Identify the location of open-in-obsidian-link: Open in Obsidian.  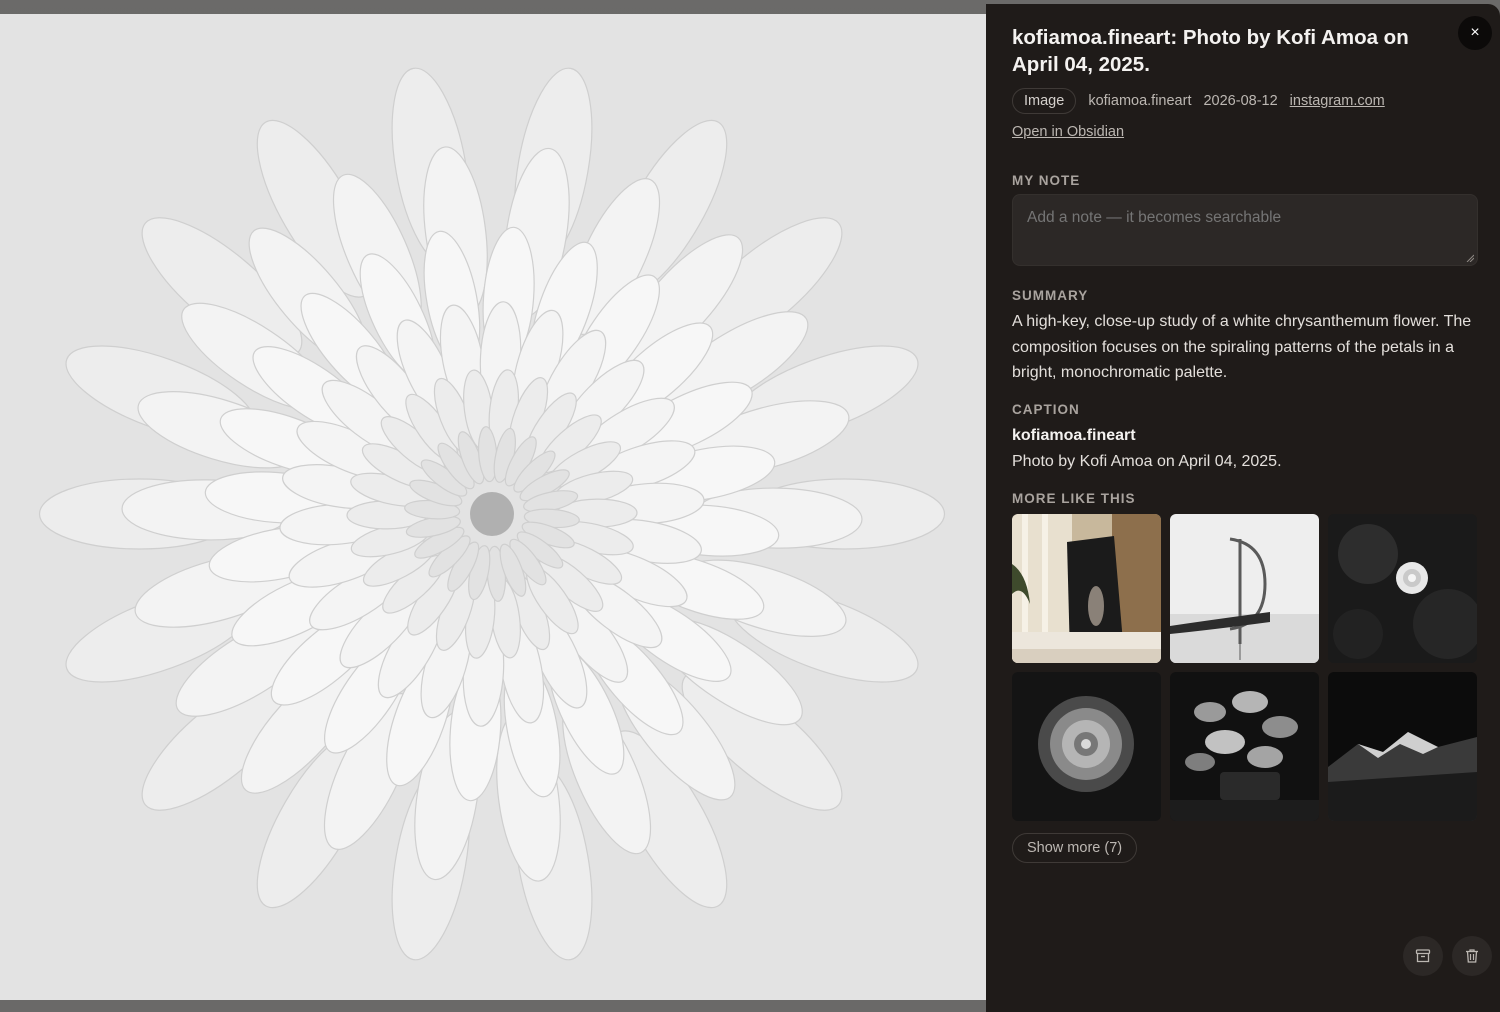
(1068, 132).